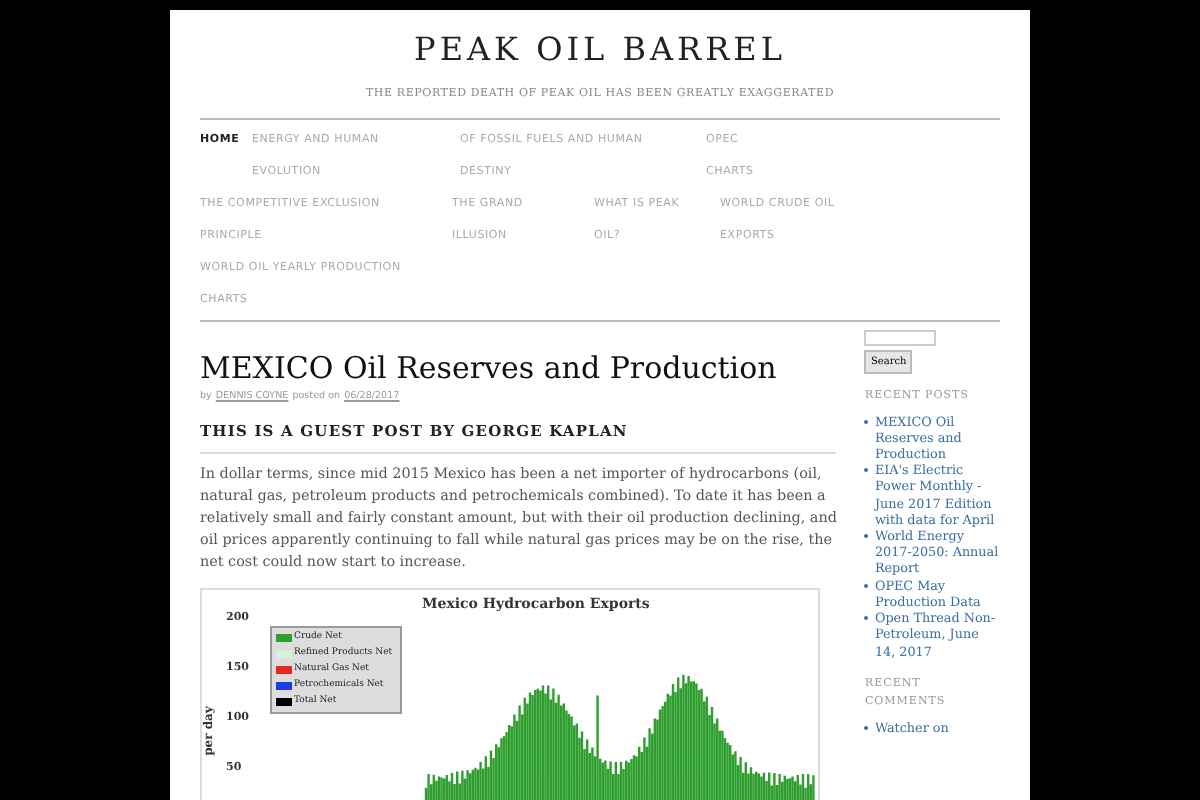 The width and height of the screenshot is (1200, 800). Describe the element at coordinates (900, 338) in the screenshot. I see `search-field` at that location.